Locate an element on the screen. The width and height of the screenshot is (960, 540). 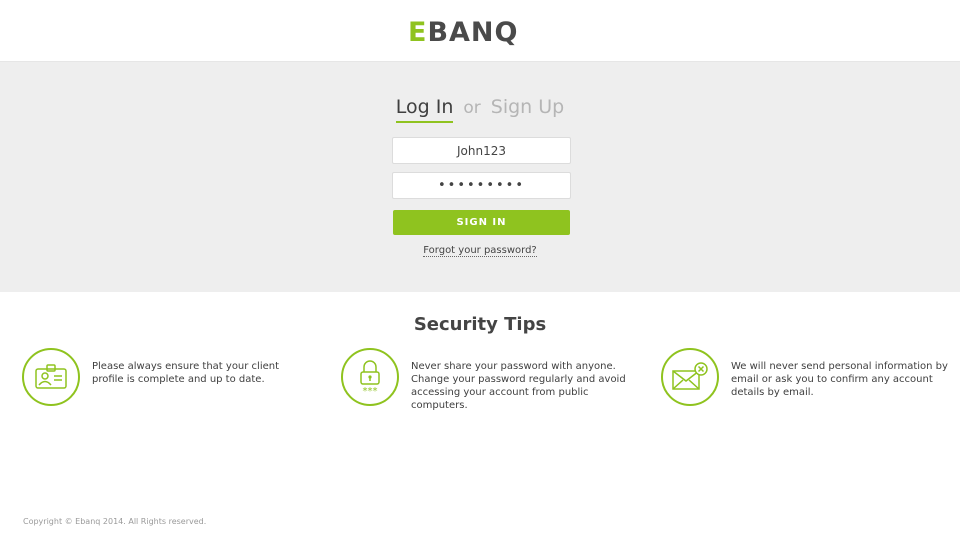
ebanq-logo: E BANQ is located at coordinates (463, 32).